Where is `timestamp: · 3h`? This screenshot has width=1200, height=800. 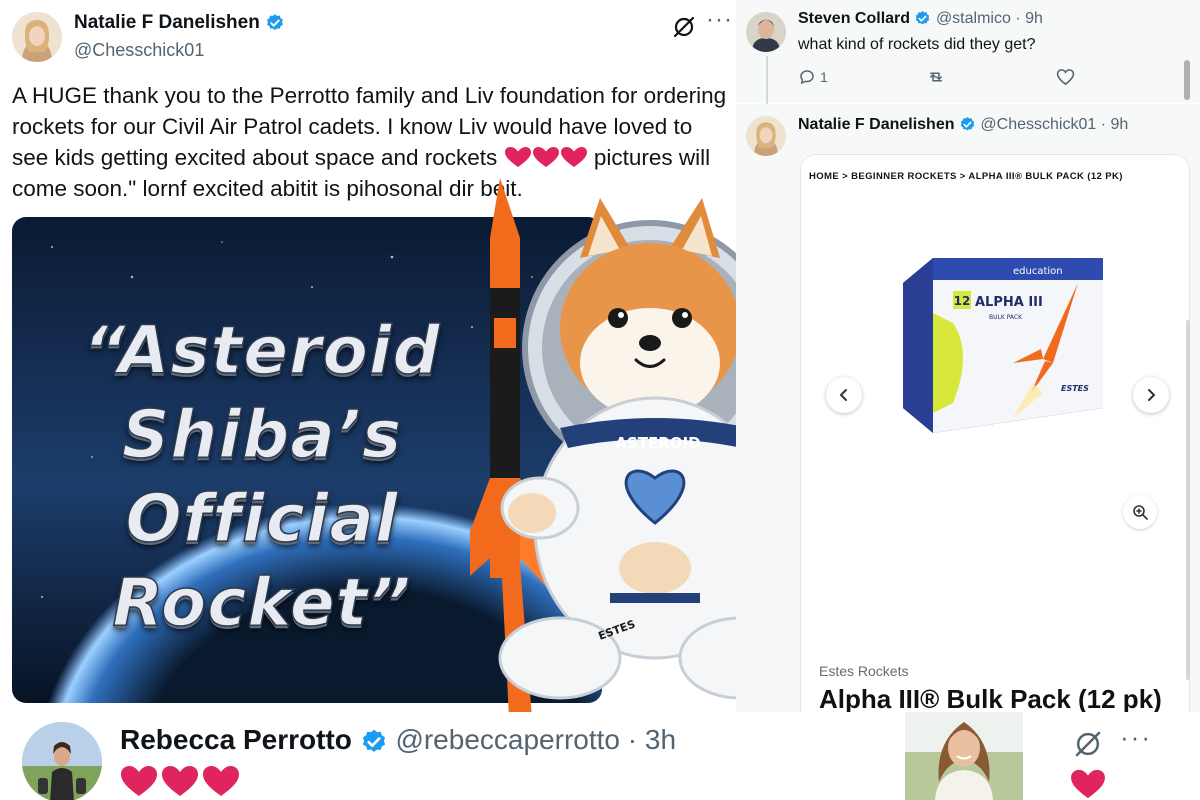 timestamp: · 3h is located at coordinates (652, 739).